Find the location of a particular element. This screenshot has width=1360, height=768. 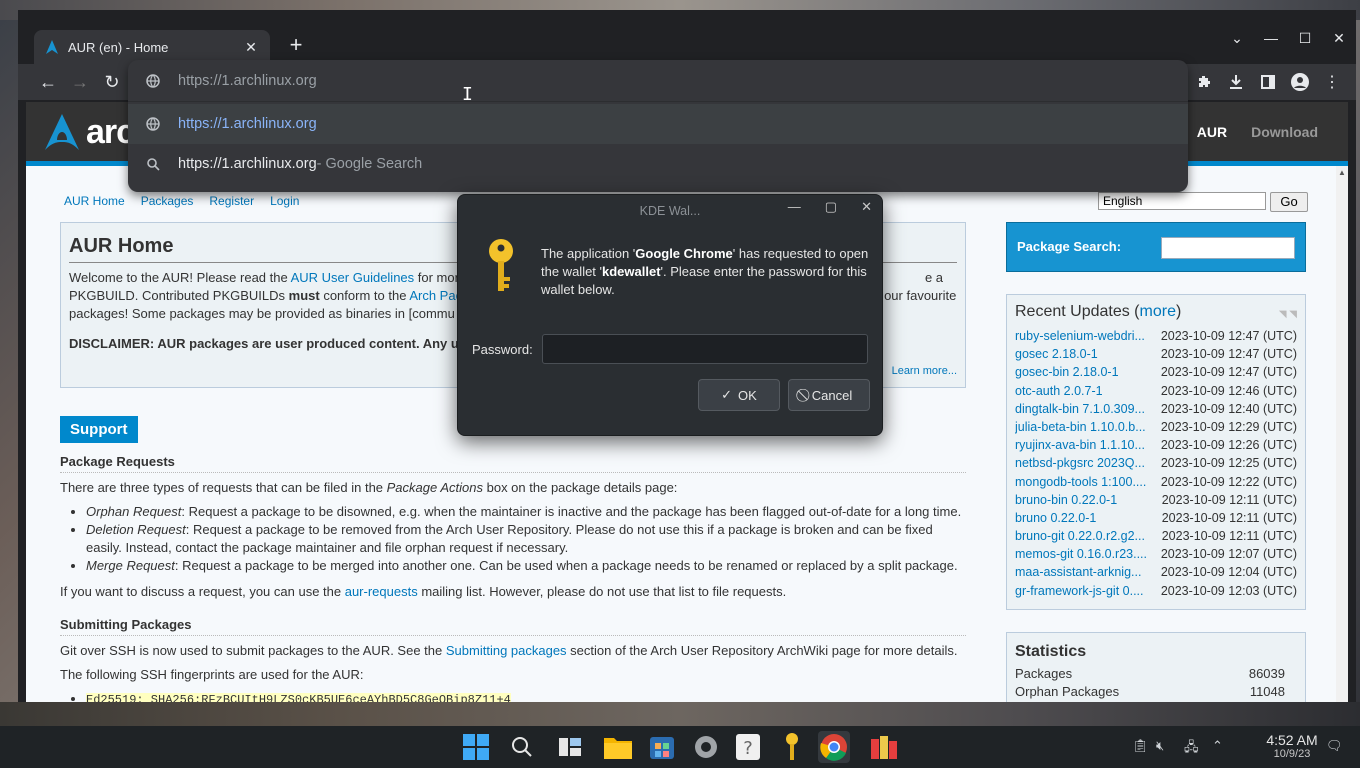

update-date: 2023-10-09 12:07 (UTC) is located at coordinates (1228, 554).